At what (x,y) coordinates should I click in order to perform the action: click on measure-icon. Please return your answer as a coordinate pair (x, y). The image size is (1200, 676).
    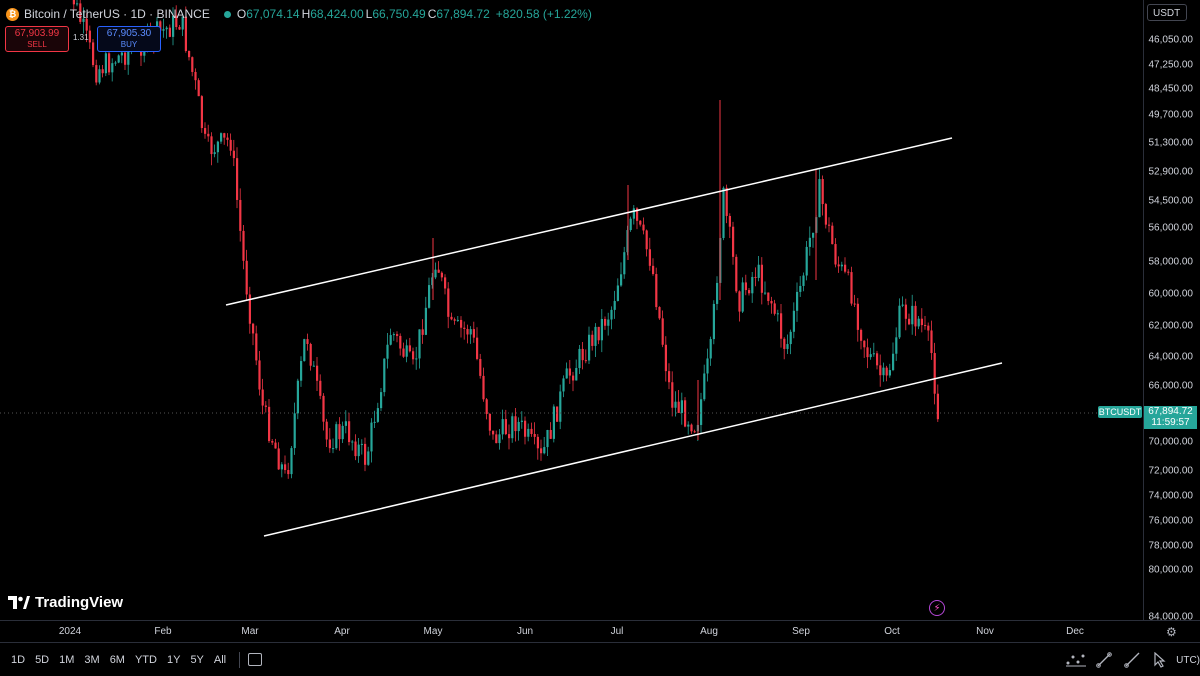
    Looking at the image, I should click on (1076, 660).